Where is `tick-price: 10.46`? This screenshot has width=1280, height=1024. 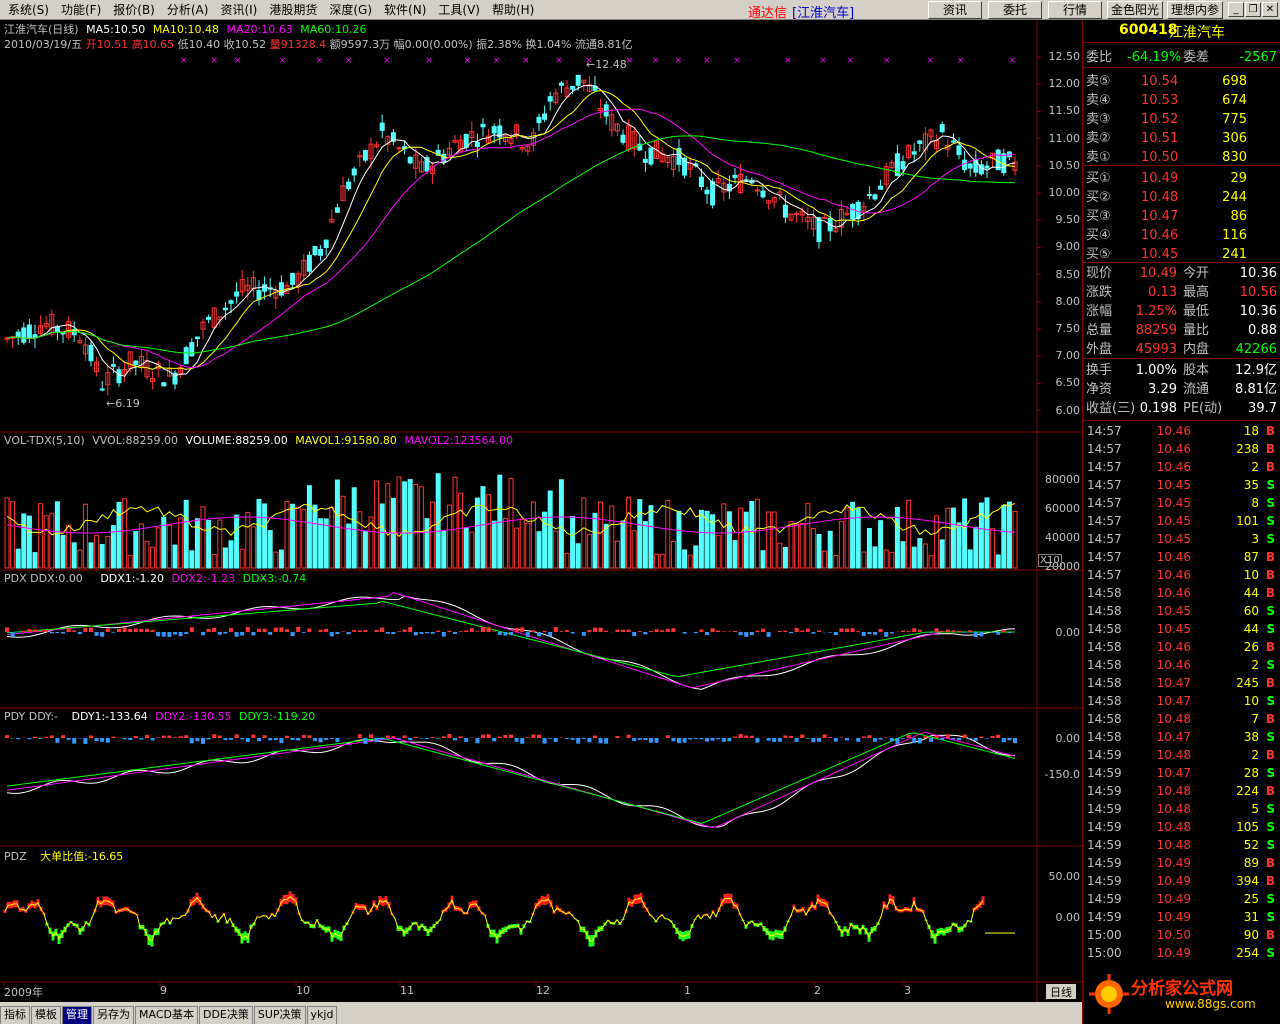
tick-price: 10.46 is located at coordinates (1173, 647).